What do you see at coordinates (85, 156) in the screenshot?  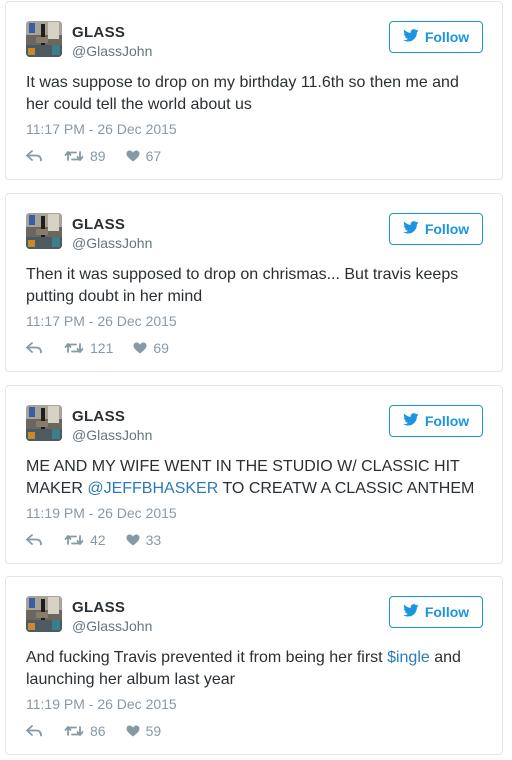 I see `retweet-button: 89` at bounding box center [85, 156].